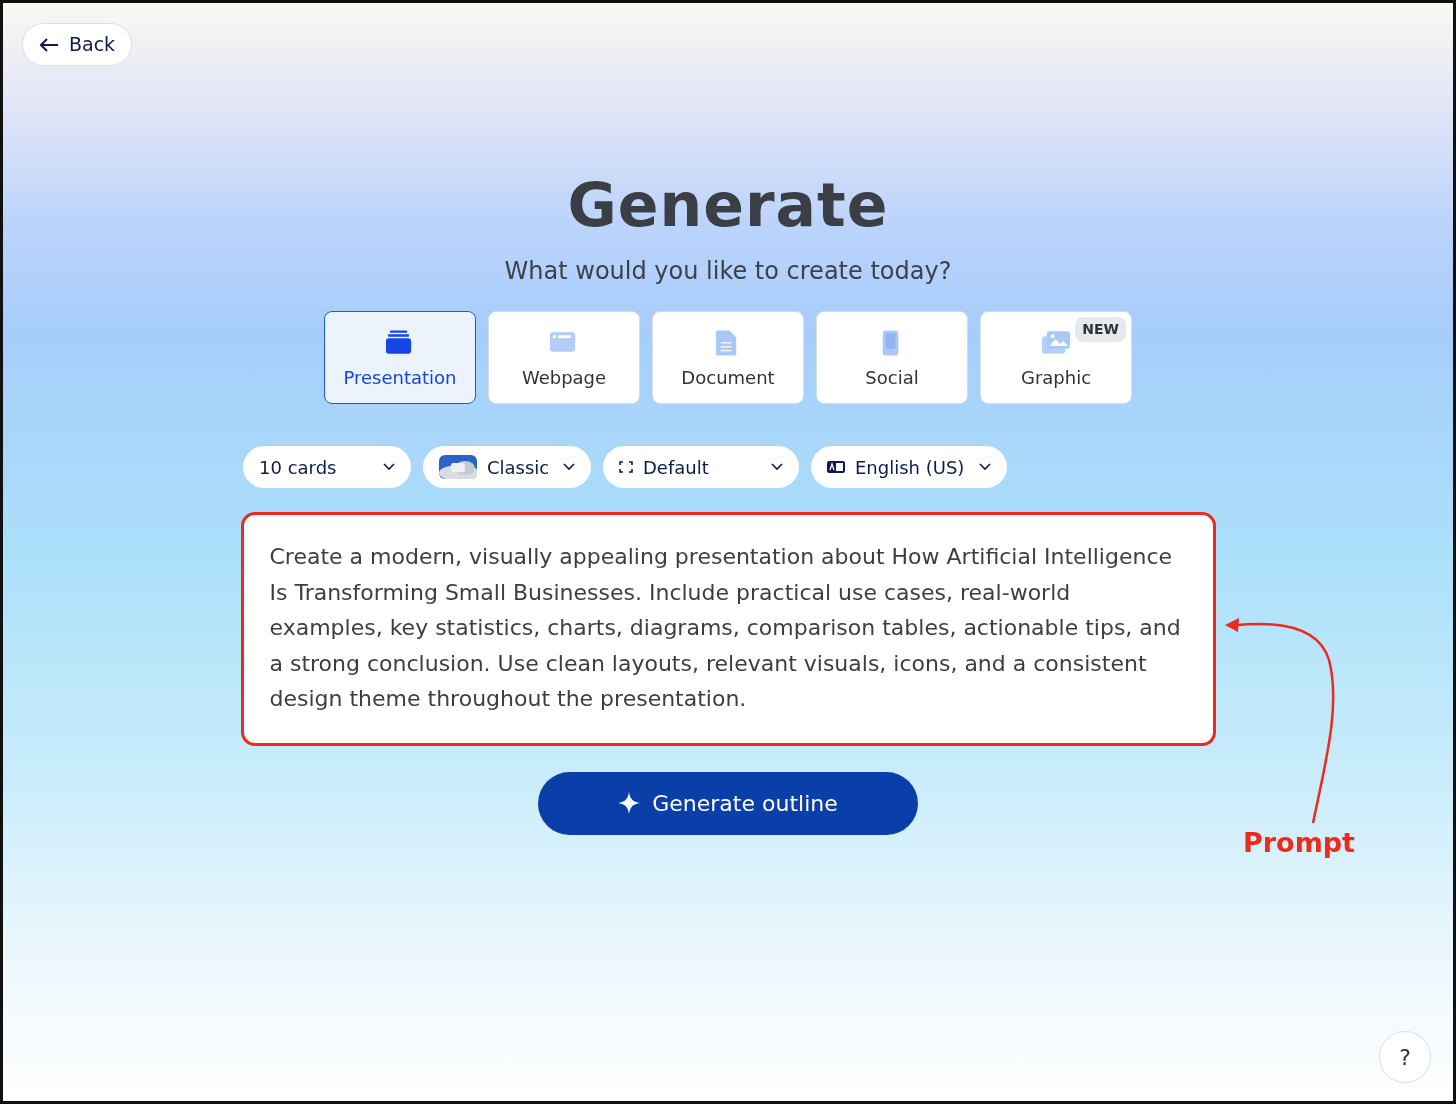 Image resolution: width=1456 pixels, height=1104 pixels. Describe the element at coordinates (1100, 329) in the screenshot. I see `new-badge: NEW` at that location.